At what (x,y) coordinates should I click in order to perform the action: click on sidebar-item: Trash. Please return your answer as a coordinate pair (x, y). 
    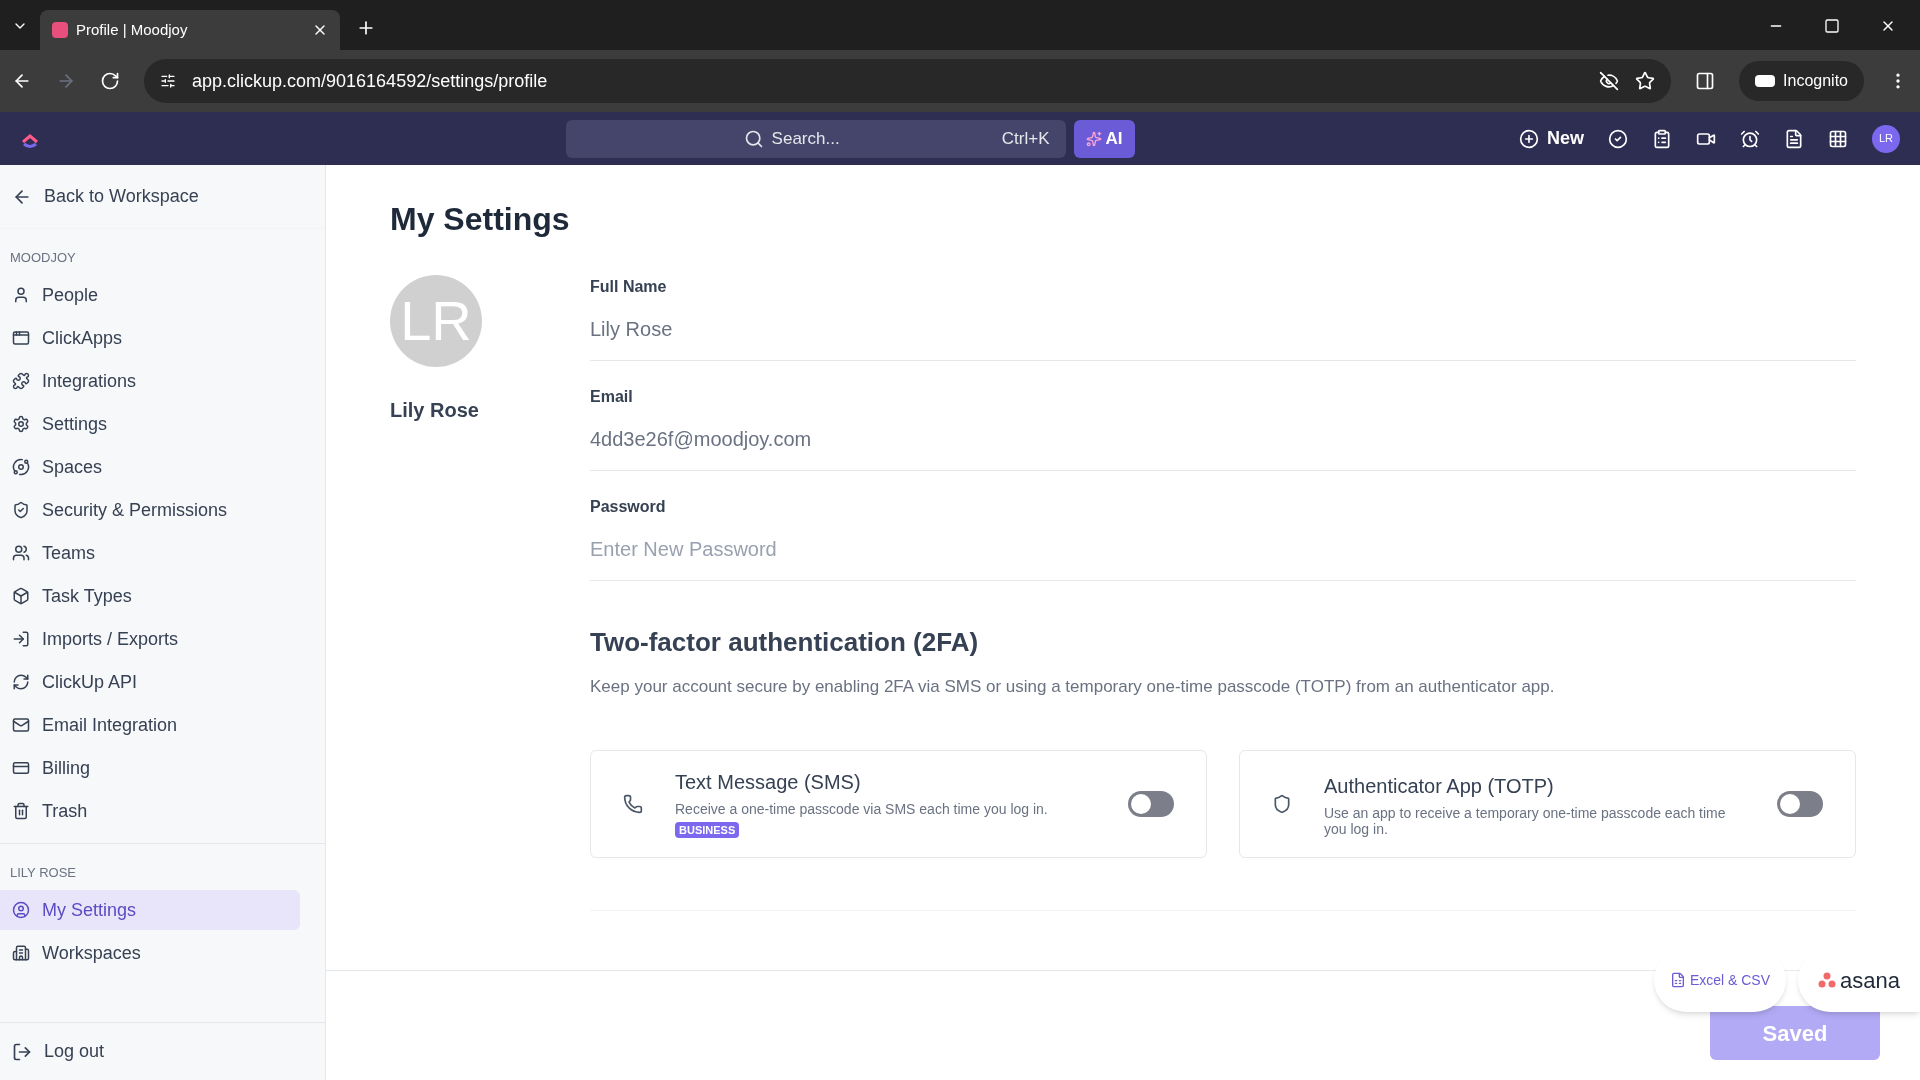
    Looking at the image, I should click on (150, 811).